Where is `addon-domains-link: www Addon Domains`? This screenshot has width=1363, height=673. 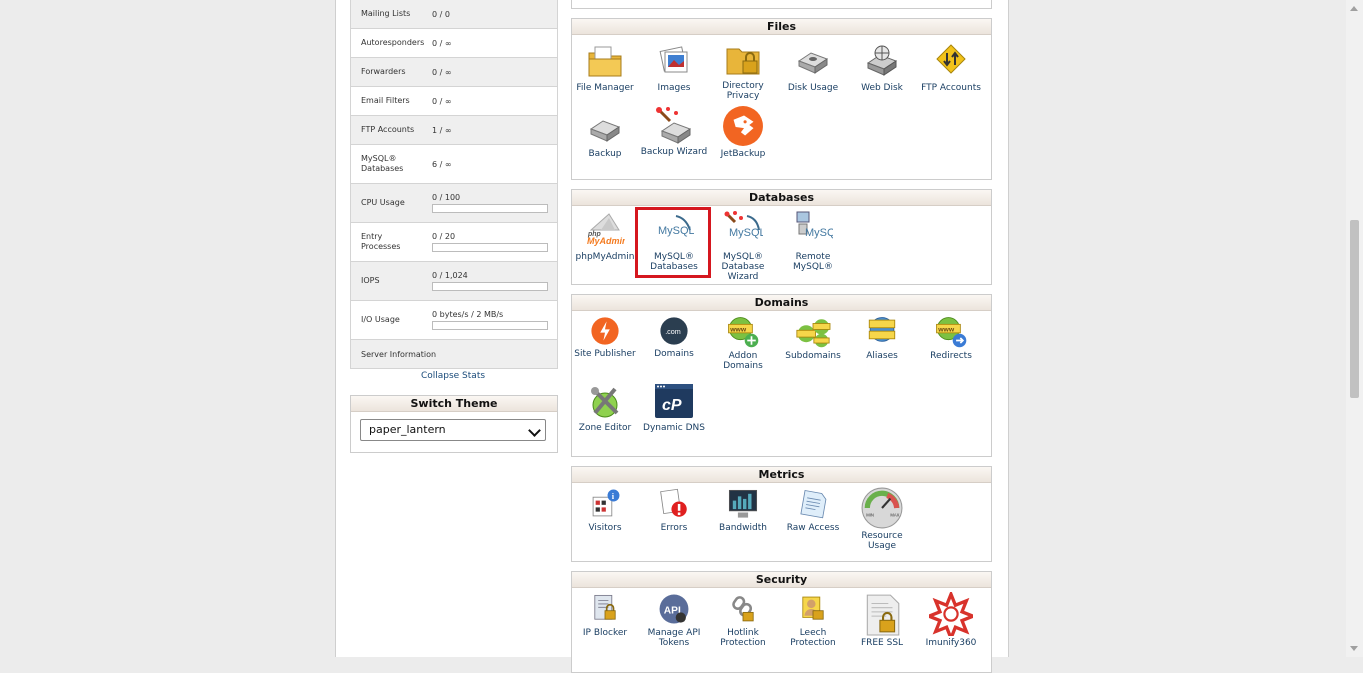 addon-domains-link: www Addon Domains is located at coordinates (743, 343).